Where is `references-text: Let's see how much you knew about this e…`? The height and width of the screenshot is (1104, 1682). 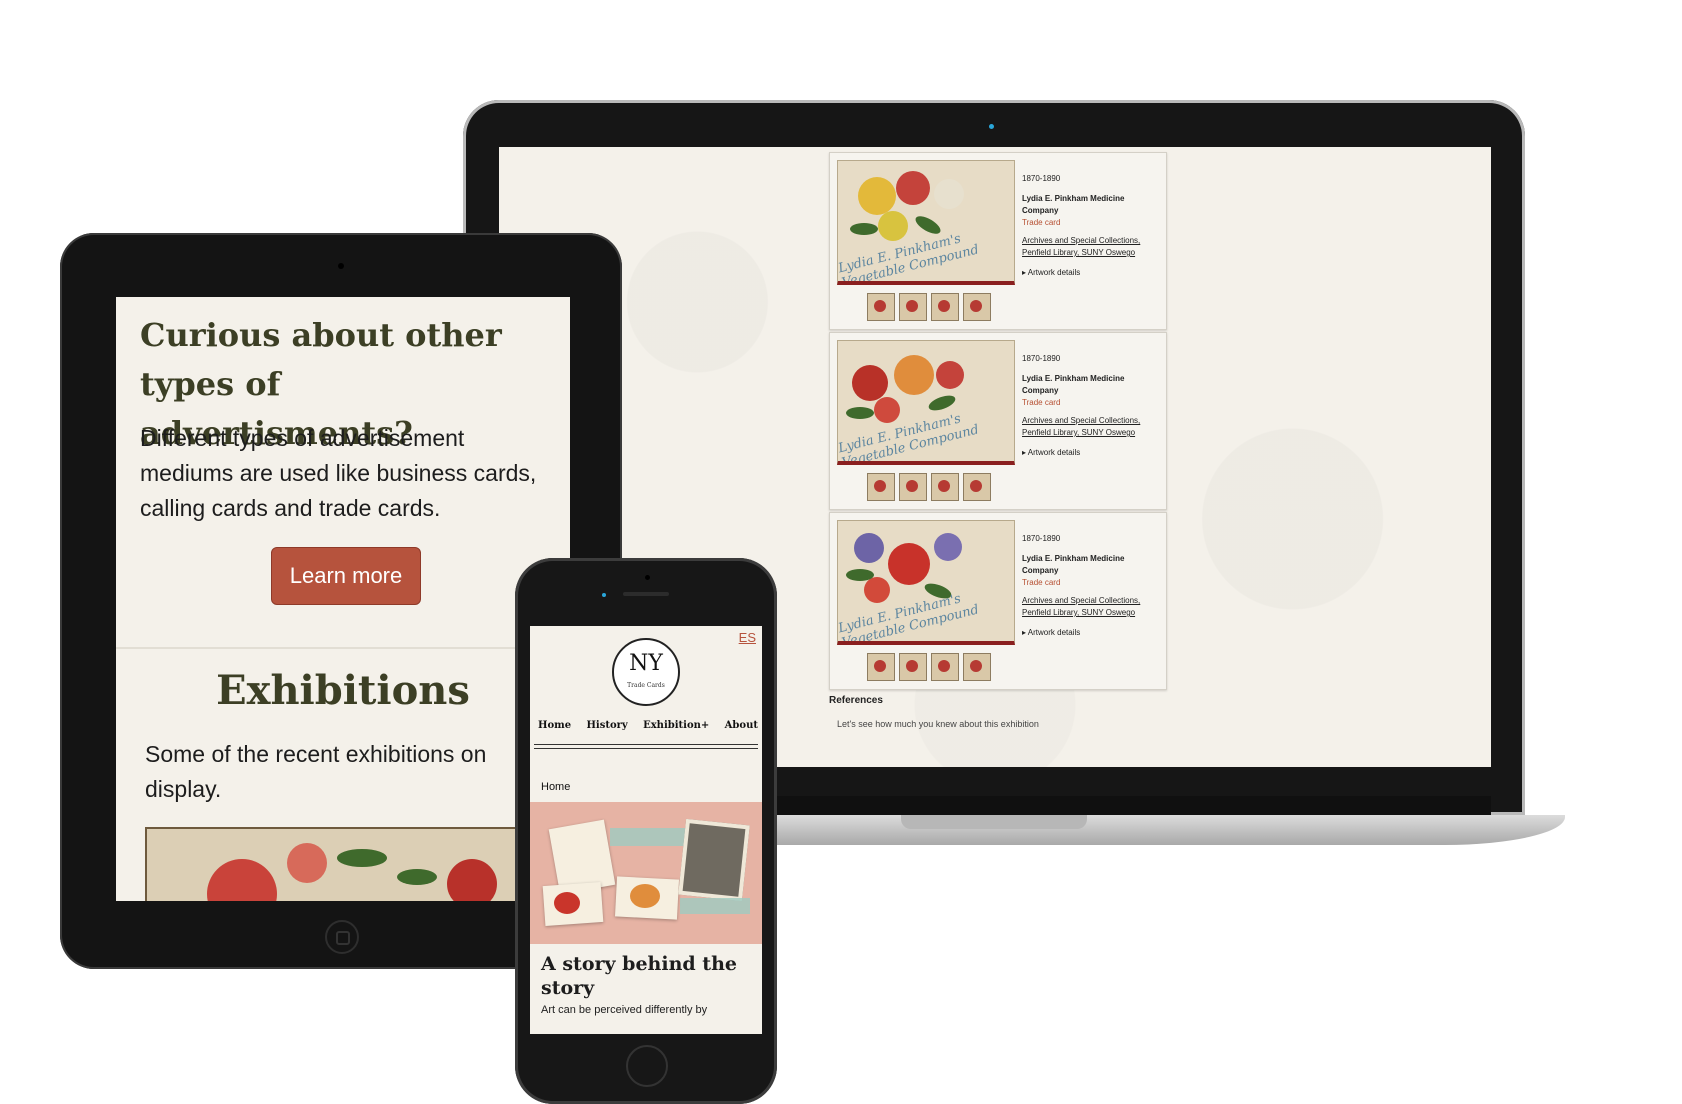
references-text: Let's see how much you knew about this e… is located at coordinates (938, 724).